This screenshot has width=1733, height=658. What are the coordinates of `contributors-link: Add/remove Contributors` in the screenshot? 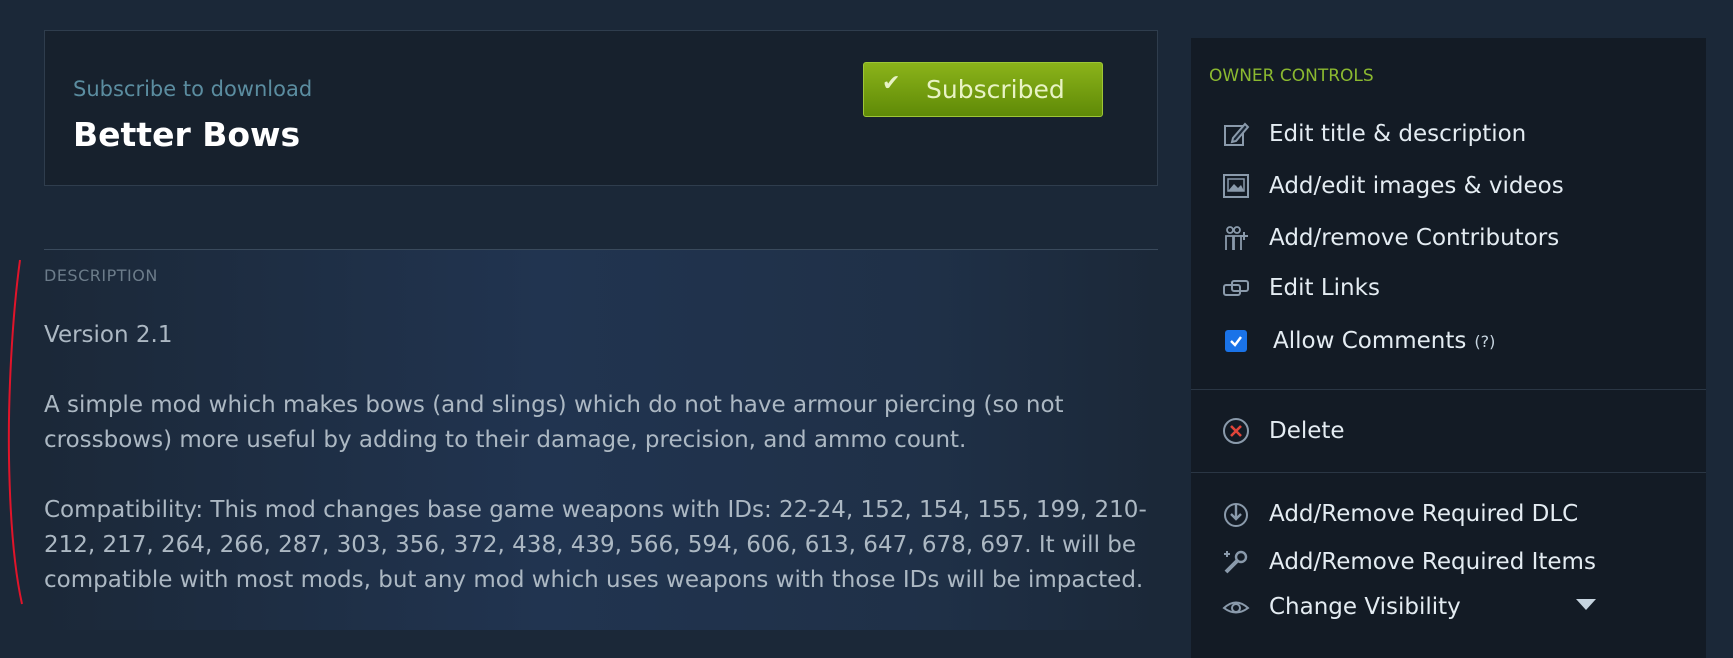 It's located at (1390, 238).